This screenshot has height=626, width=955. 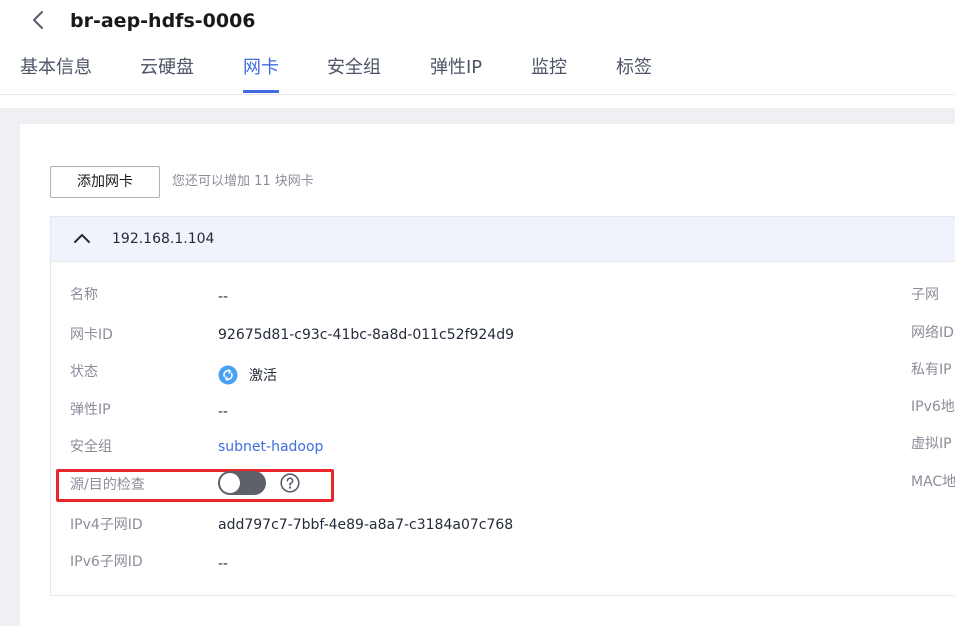 I want to click on field-label-mac-address: MAC地, so click(x=933, y=482).